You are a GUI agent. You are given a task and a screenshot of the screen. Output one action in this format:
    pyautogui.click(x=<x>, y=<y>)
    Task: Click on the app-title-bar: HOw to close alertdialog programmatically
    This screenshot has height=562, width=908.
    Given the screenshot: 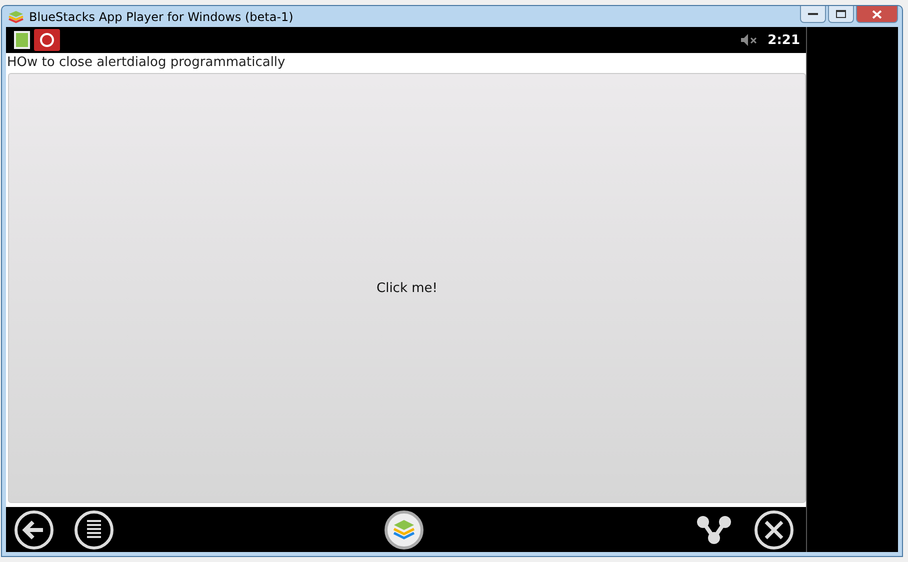 What is the action you would take?
    pyautogui.click(x=406, y=63)
    